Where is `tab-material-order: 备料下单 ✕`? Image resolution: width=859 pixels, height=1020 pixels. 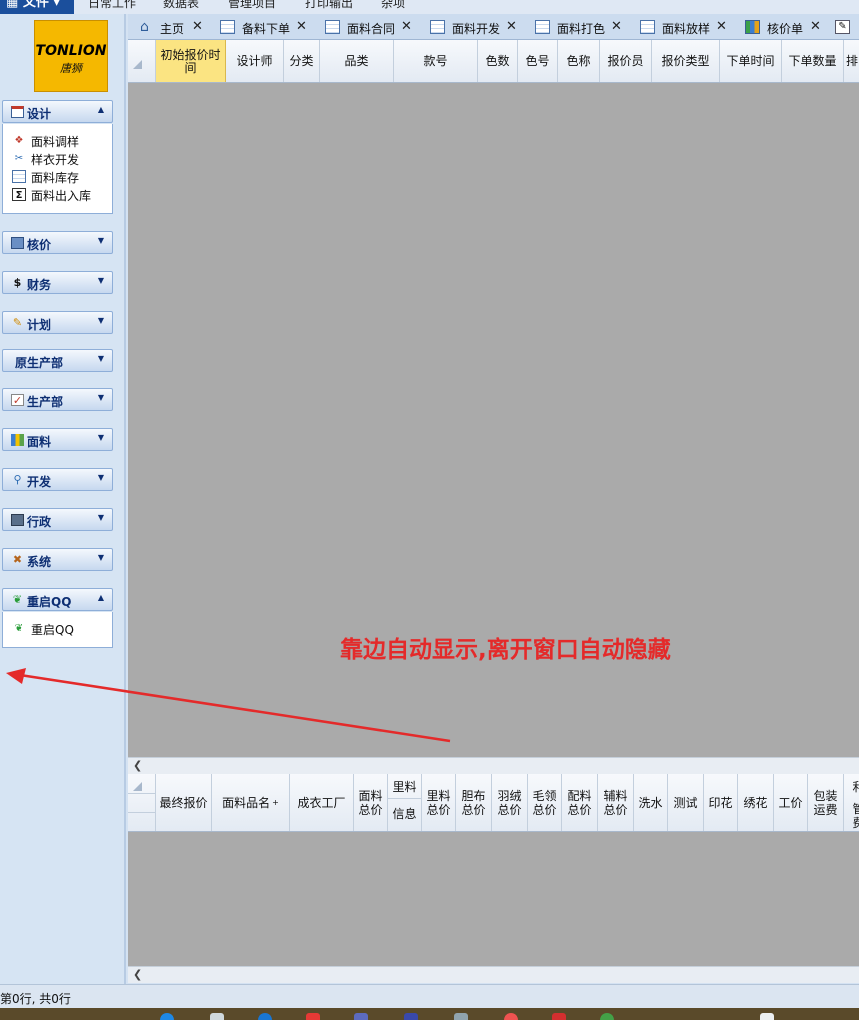 tab-material-order: 备料下单 ✕ is located at coordinates (272, 28).